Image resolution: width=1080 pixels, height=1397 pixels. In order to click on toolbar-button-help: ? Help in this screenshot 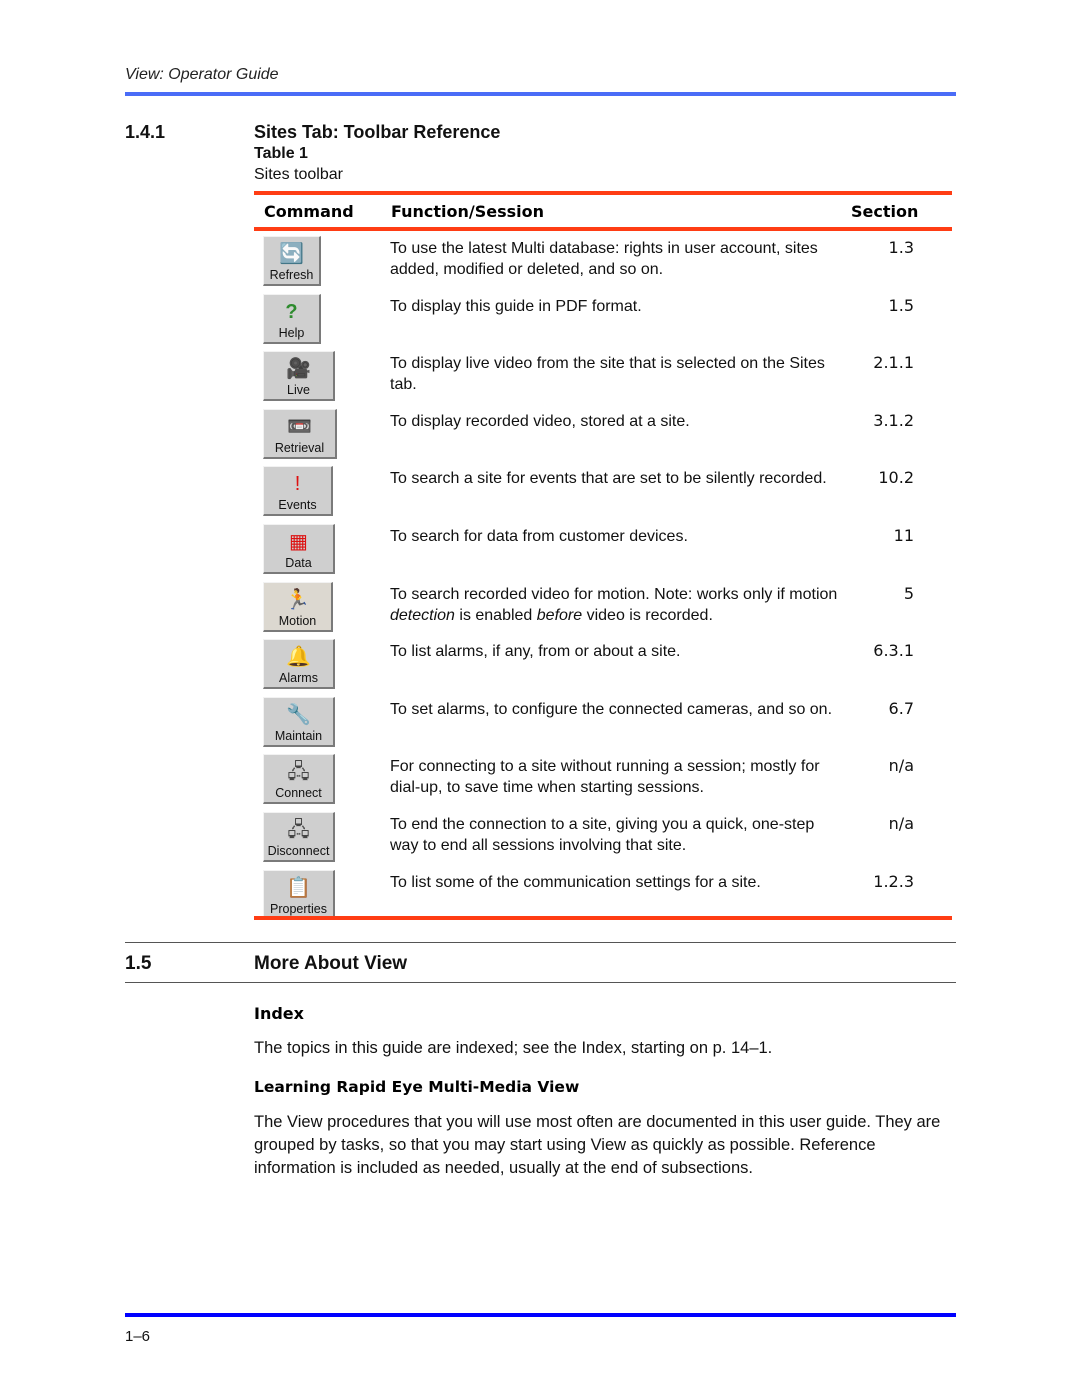, I will do `click(292, 318)`.